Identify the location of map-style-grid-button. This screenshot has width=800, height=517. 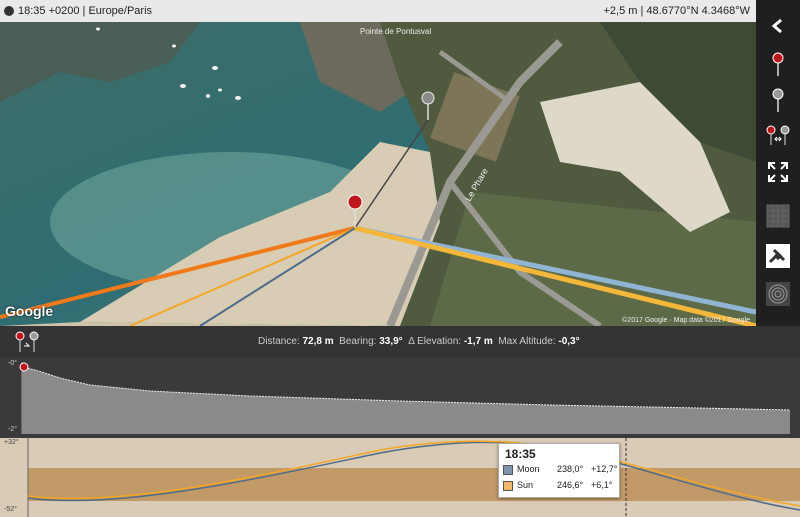
(778, 216).